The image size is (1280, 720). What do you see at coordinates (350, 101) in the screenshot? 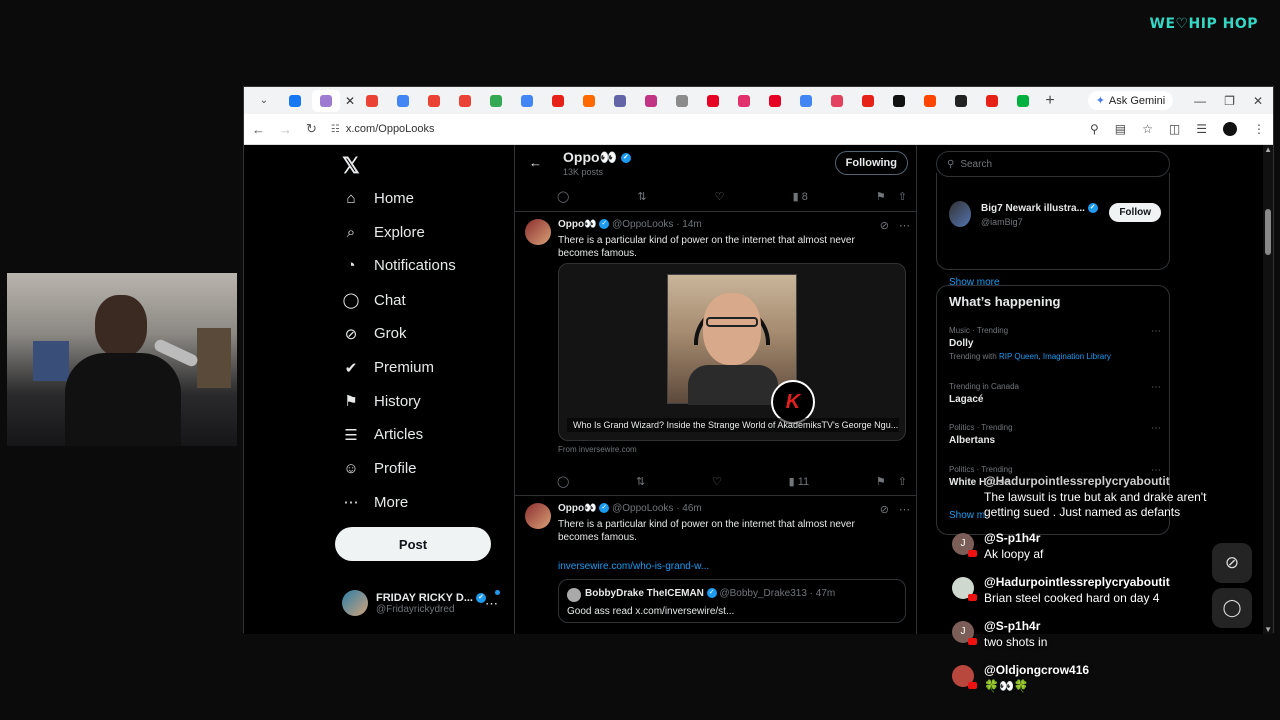
I see `tab-close-icon: ✕` at bounding box center [350, 101].